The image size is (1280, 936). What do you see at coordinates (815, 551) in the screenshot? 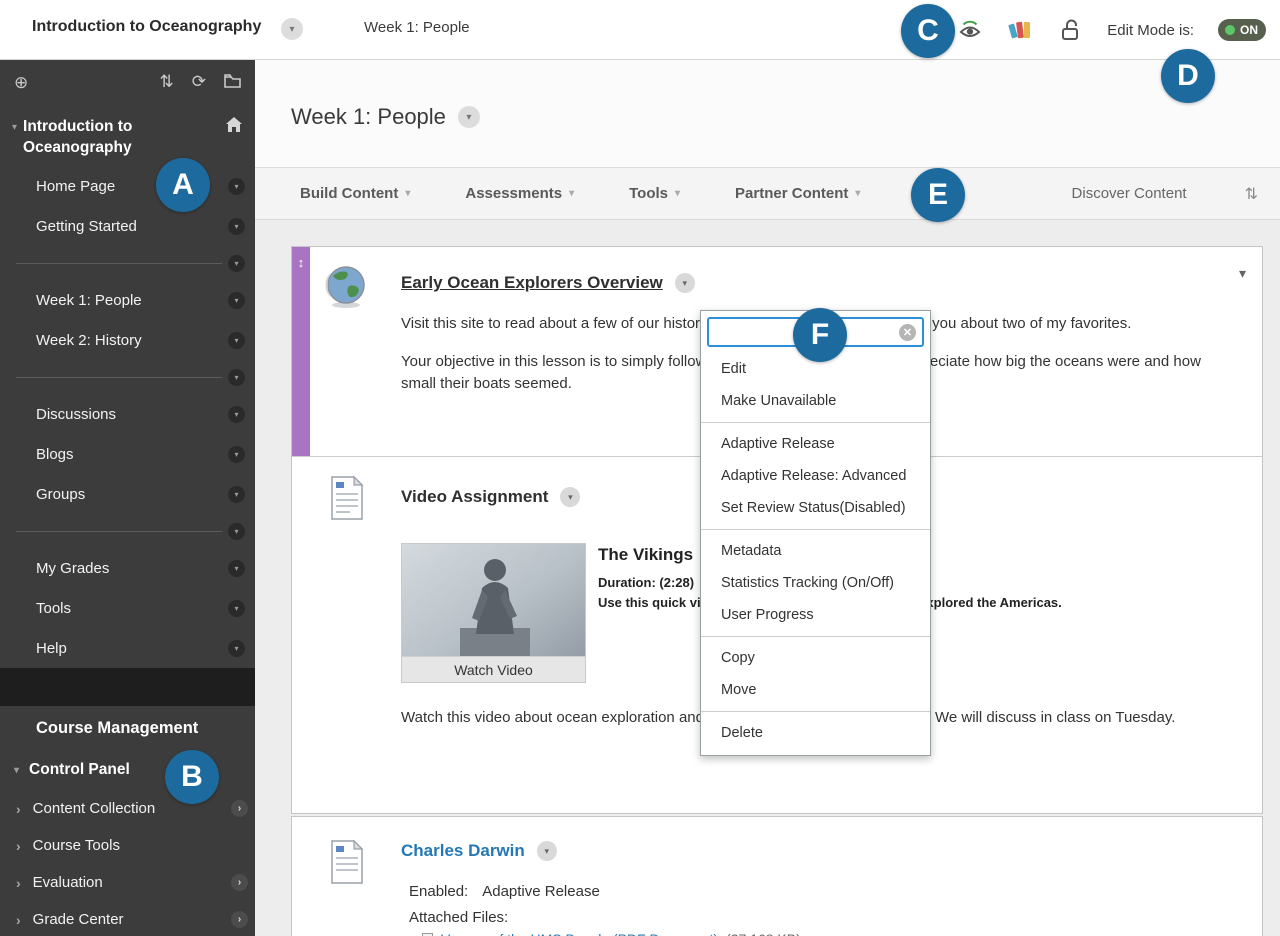
I see `menu-item-metadata: Metadata` at bounding box center [815, 551].